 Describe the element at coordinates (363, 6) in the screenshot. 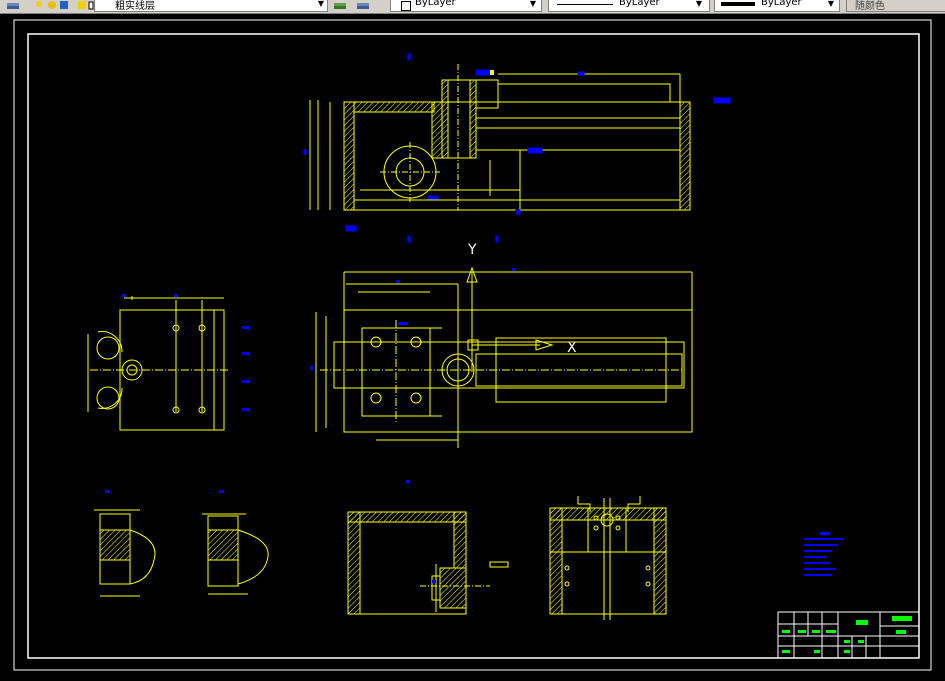

I see `layer-previous-icon` at that location.